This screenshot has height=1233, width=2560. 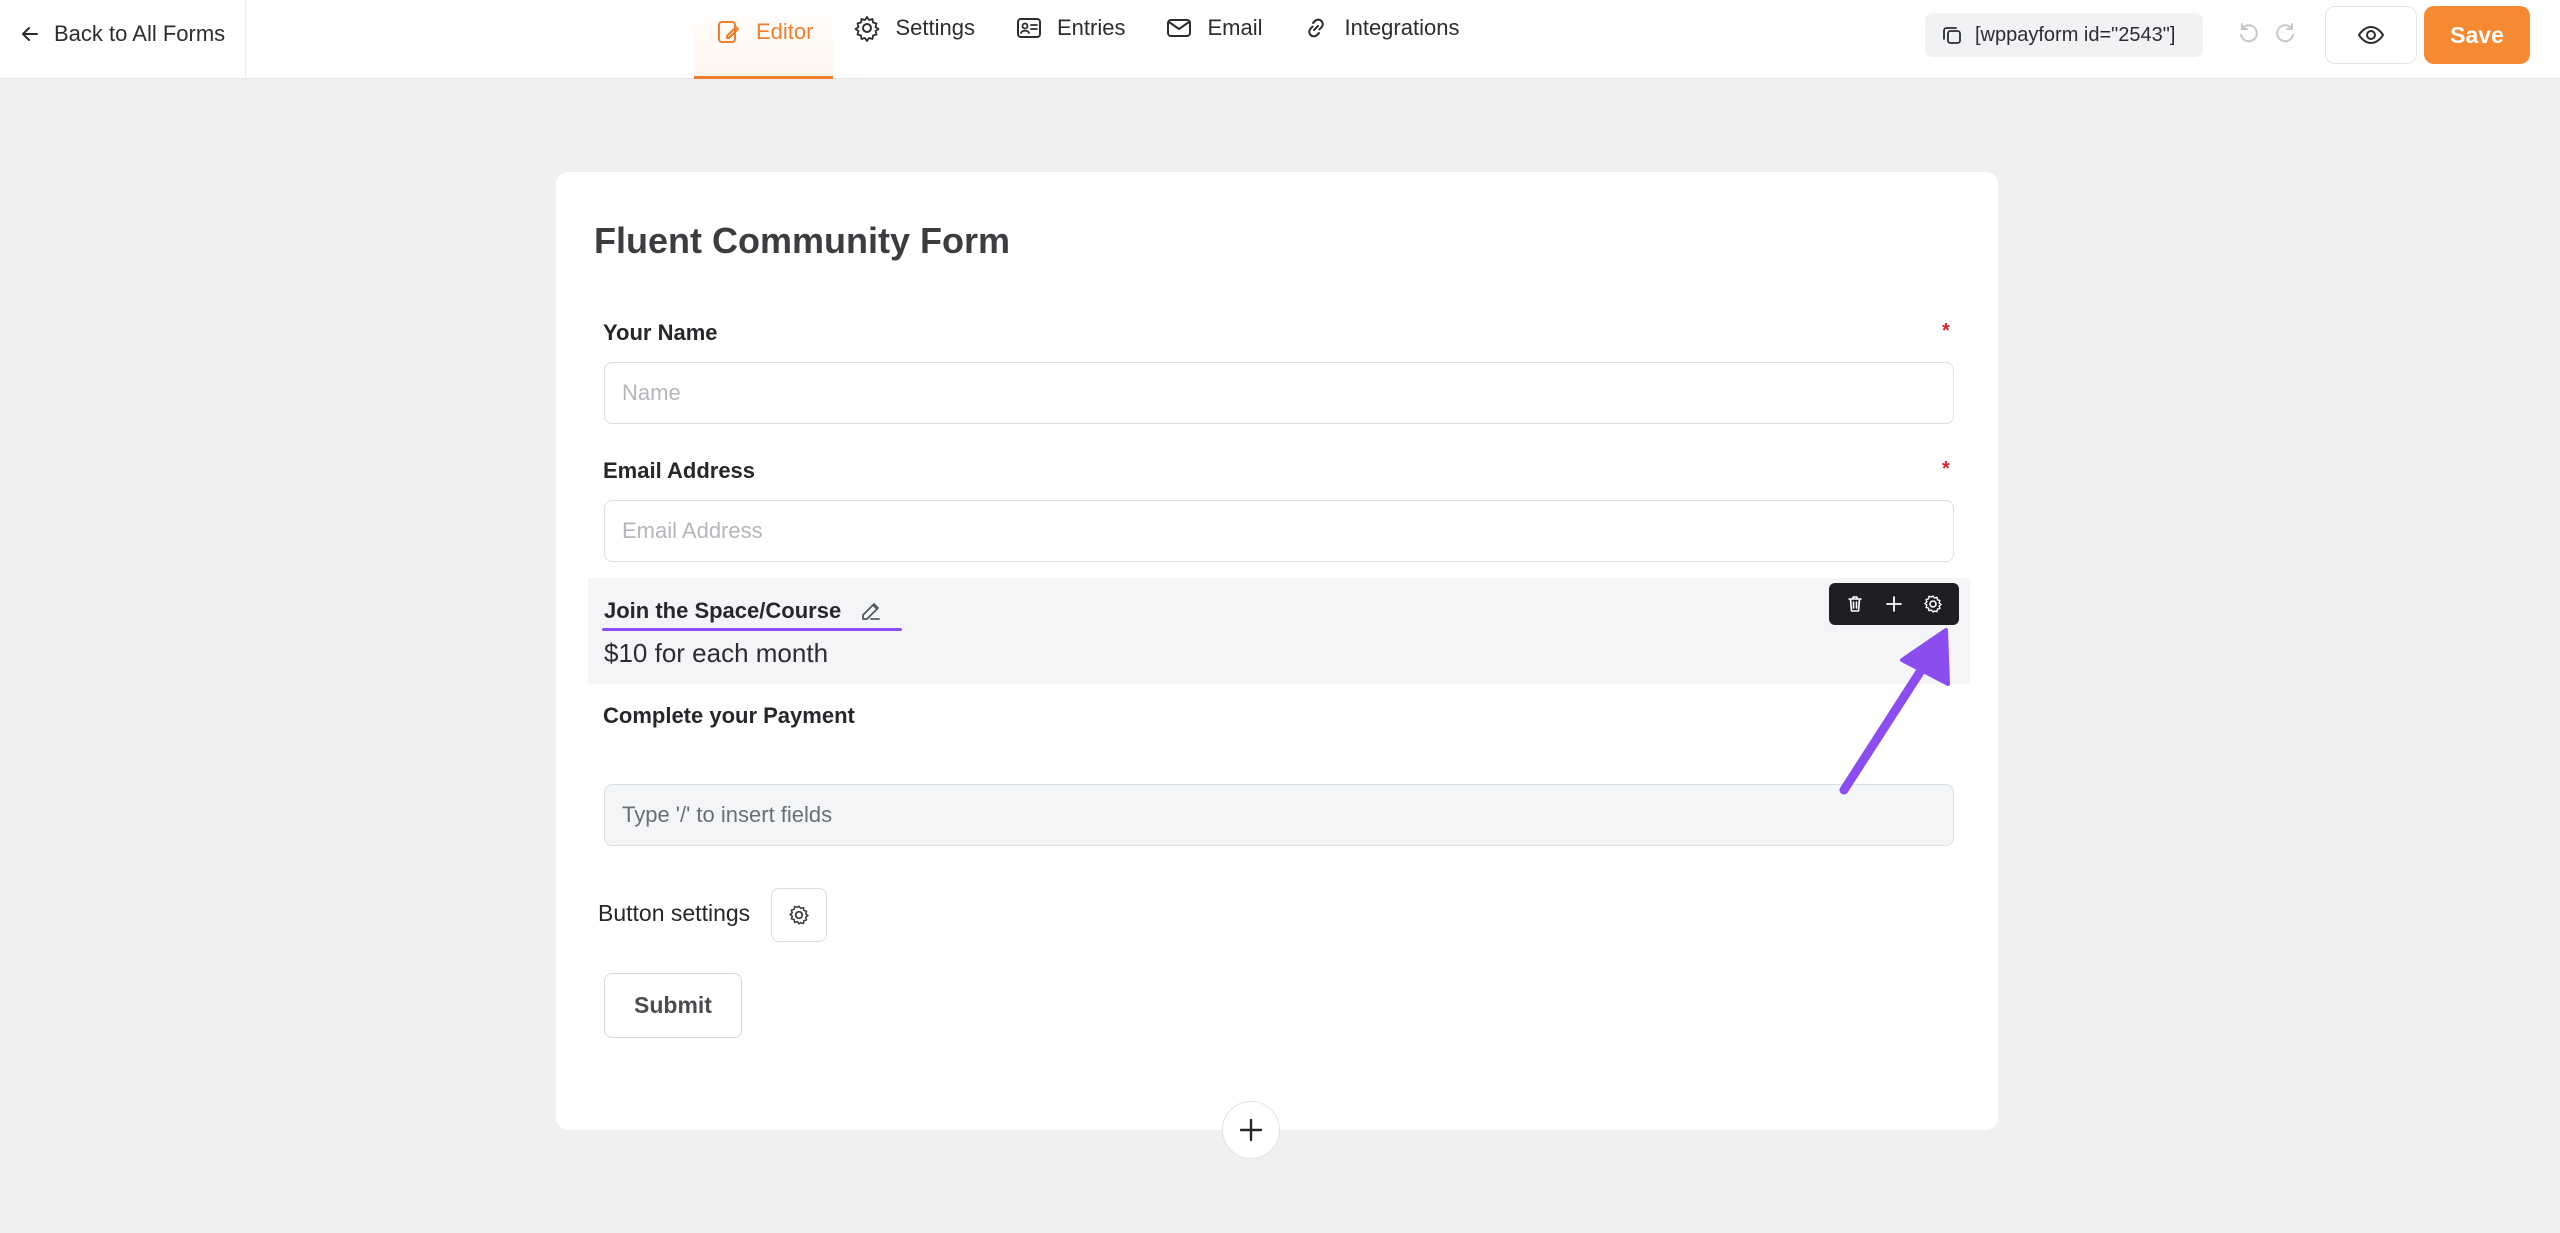 What do you see at coordinates (660, 332) in the screenshot?
I see `name-field-label: Your Name` at bounding box center [660, 332].